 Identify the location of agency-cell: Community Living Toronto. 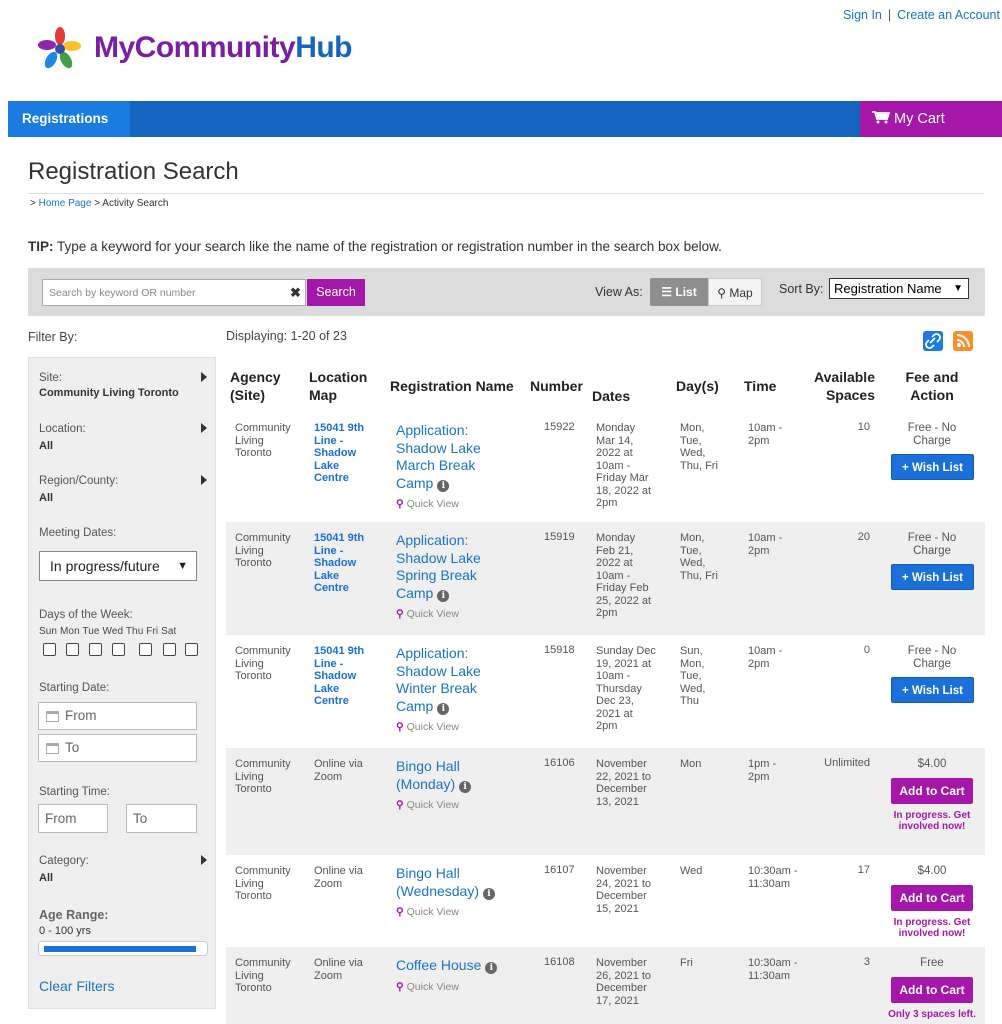
(263, 884).